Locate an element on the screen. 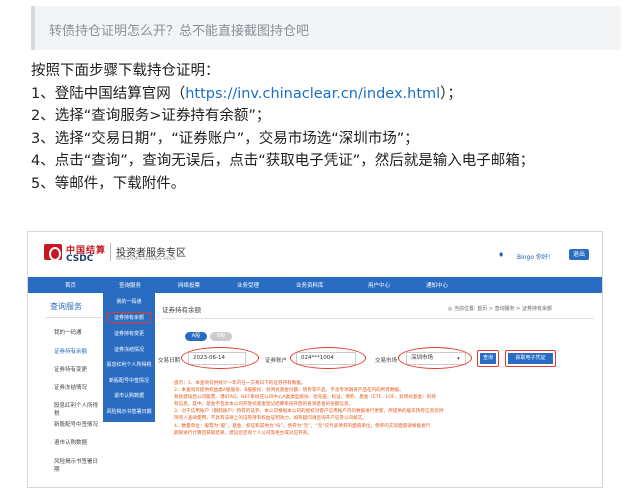 The width and height of the screenshot is (632, 496). step-5: 5、等邮件，下载附件。 is located at coordinates (108, 183).